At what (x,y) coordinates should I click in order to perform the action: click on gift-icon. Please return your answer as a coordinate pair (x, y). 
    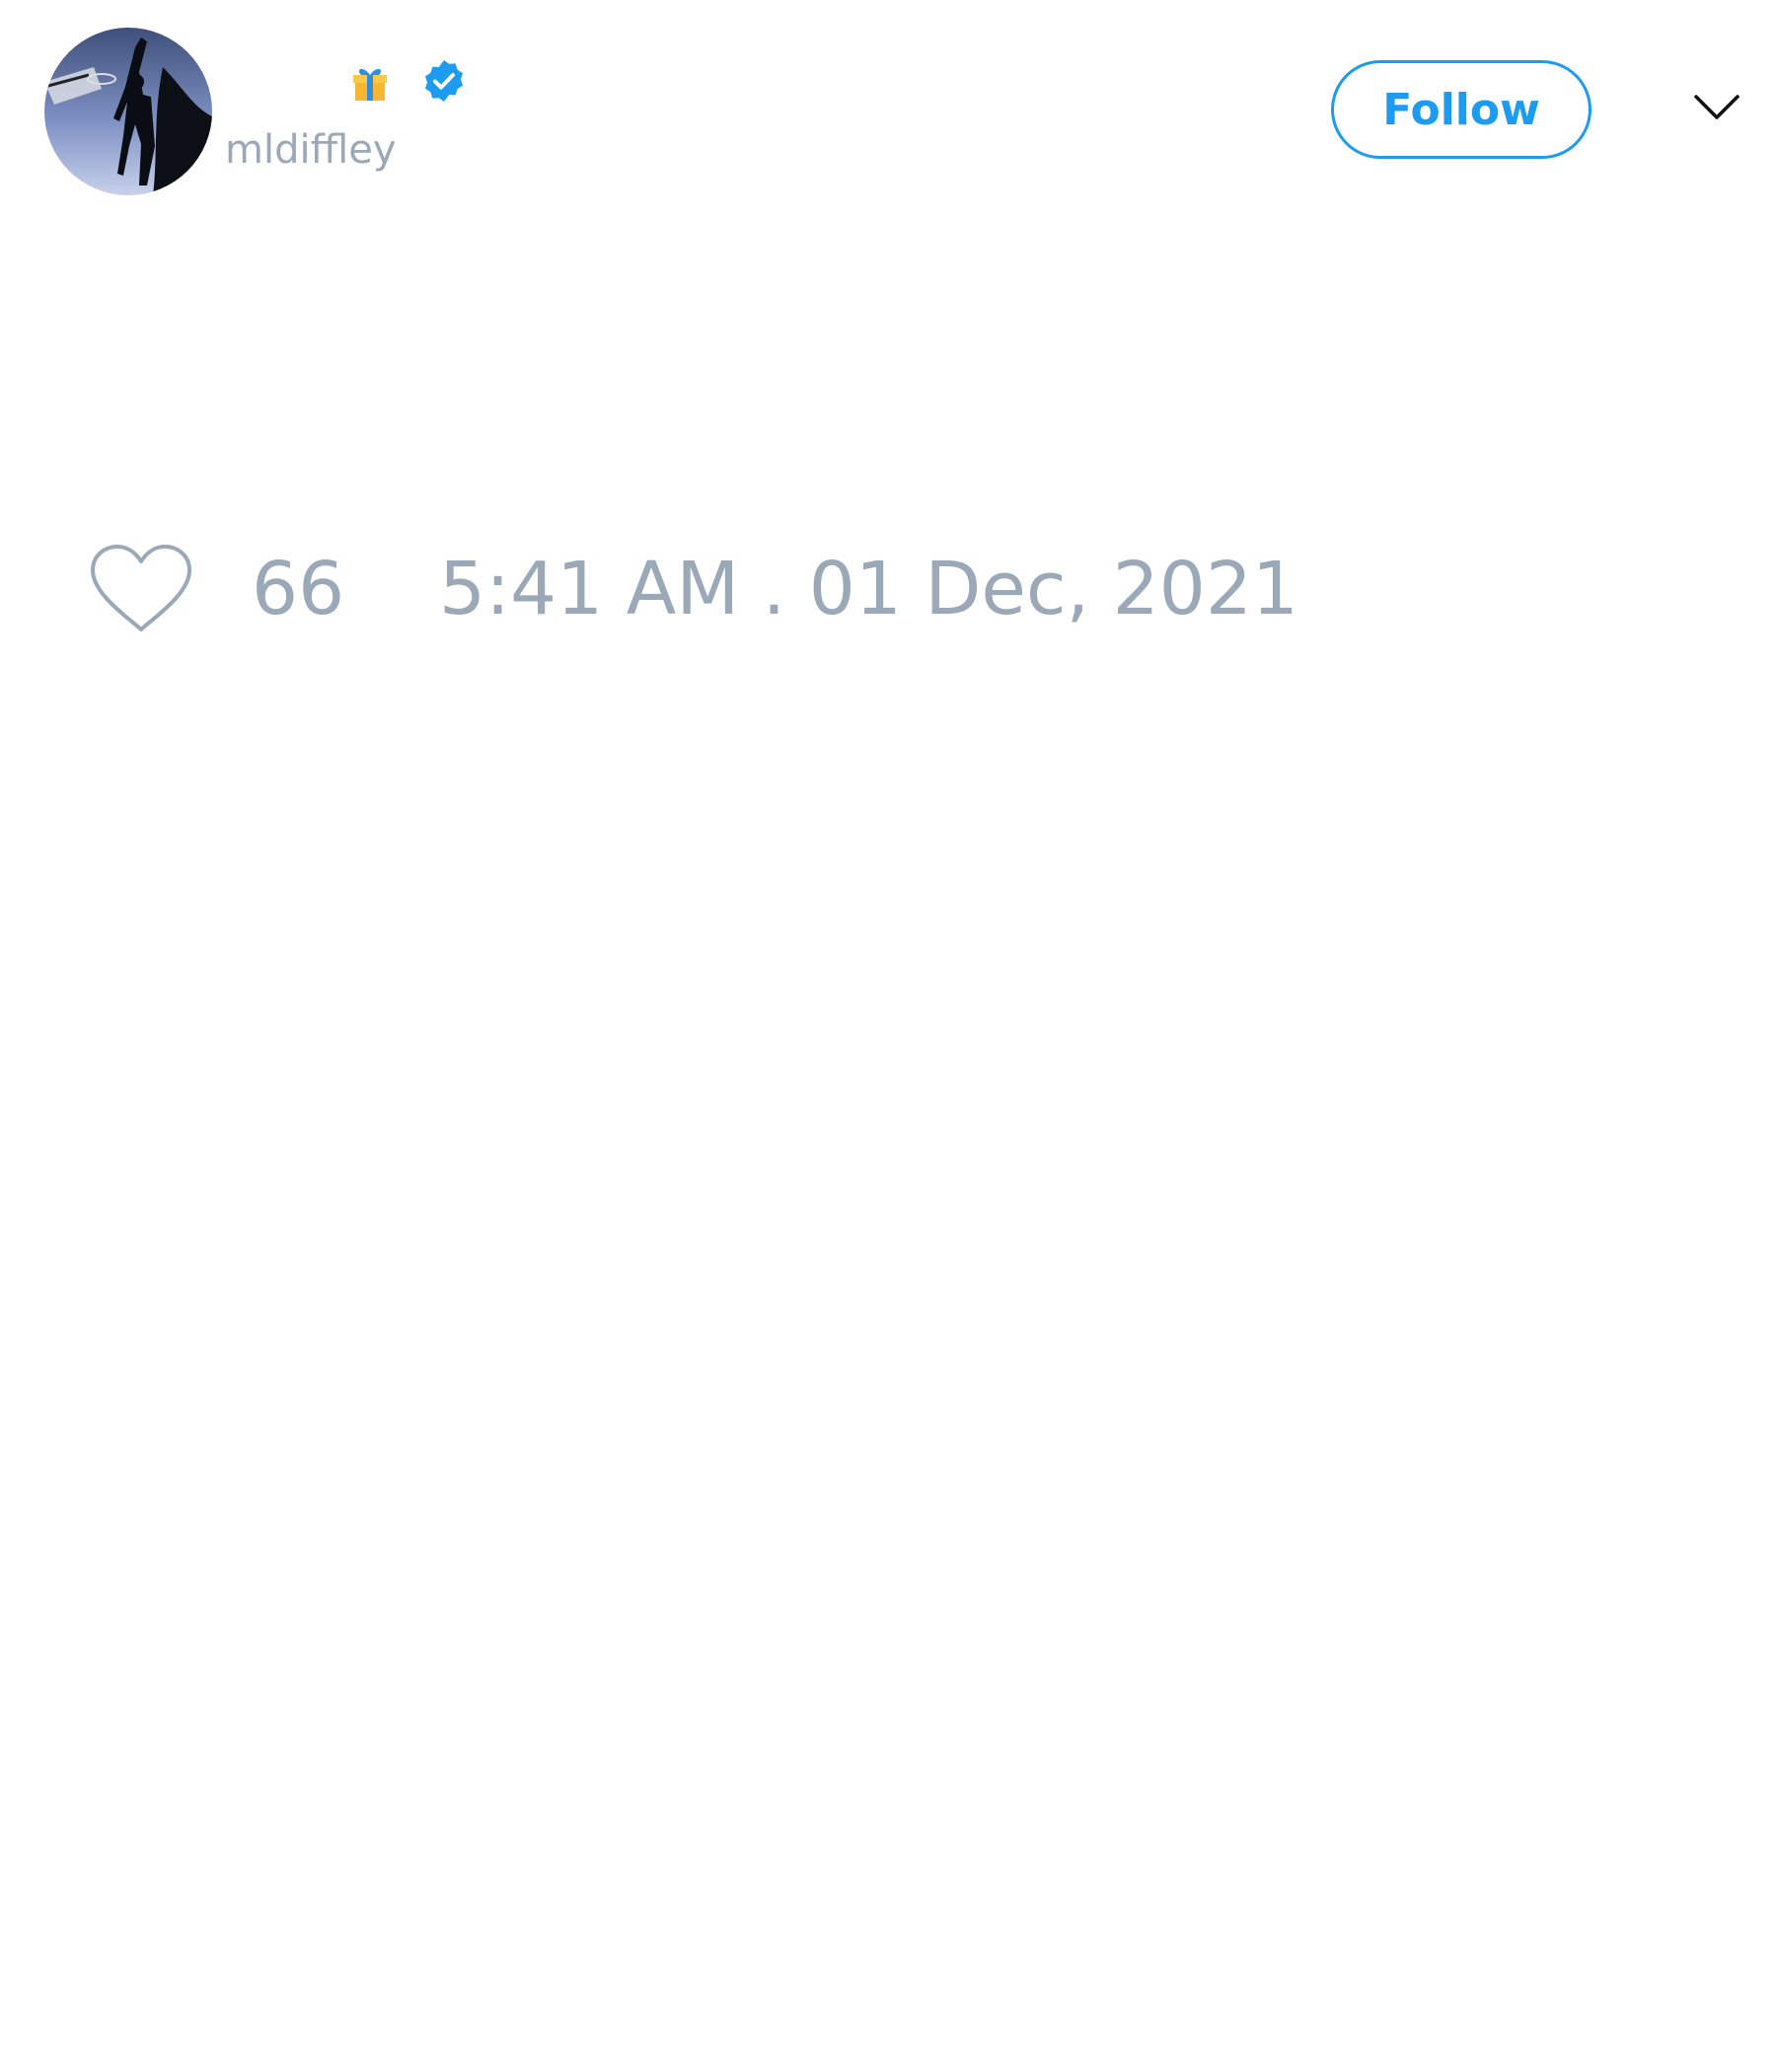
    Looking at the image, I should click on (370, 85).